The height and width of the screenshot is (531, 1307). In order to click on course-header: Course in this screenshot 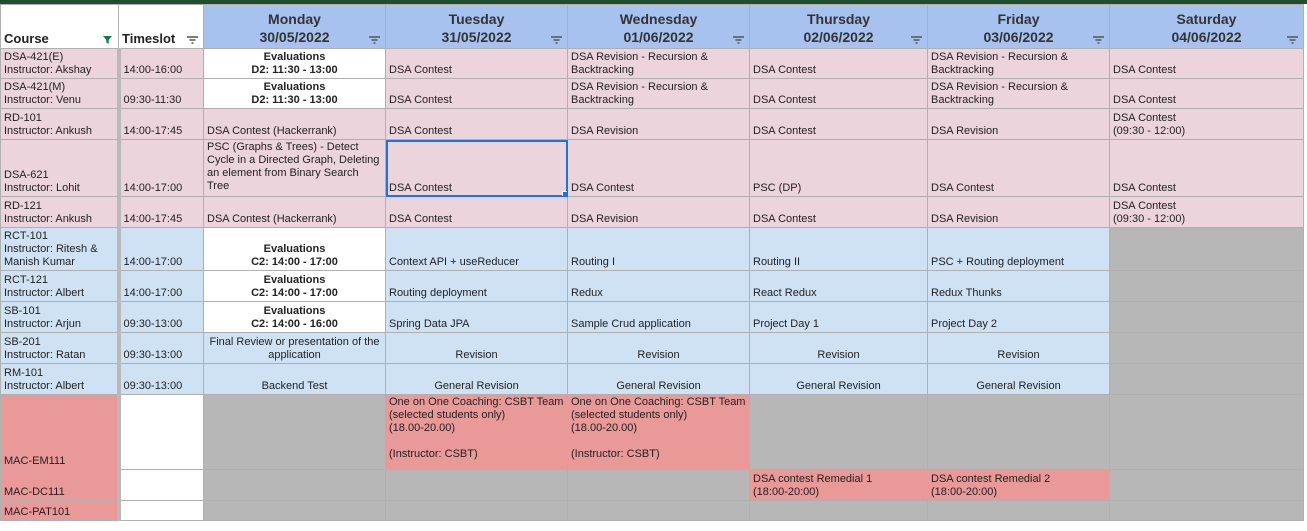, I will do `click(59, 26)`.